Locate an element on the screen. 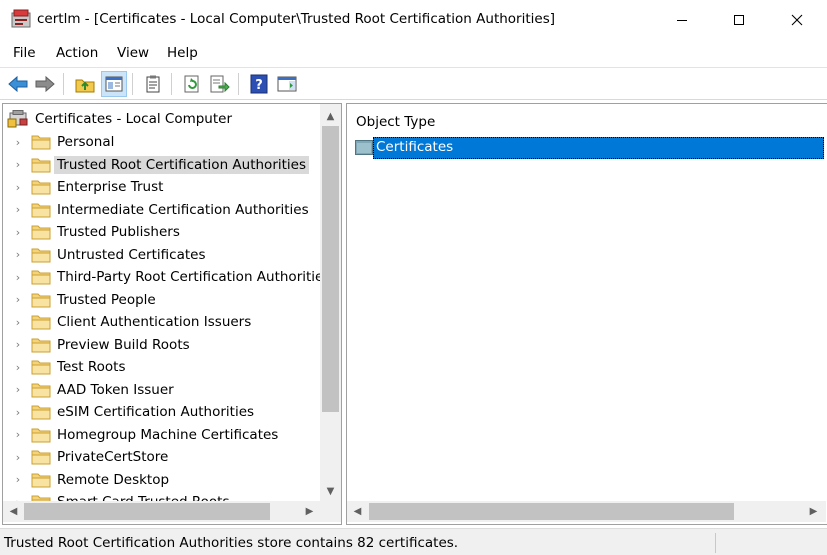 The height and width of the screenshot is (555, 827). tree-item: › Trusted Publishers is located at coordinates (161, 232).